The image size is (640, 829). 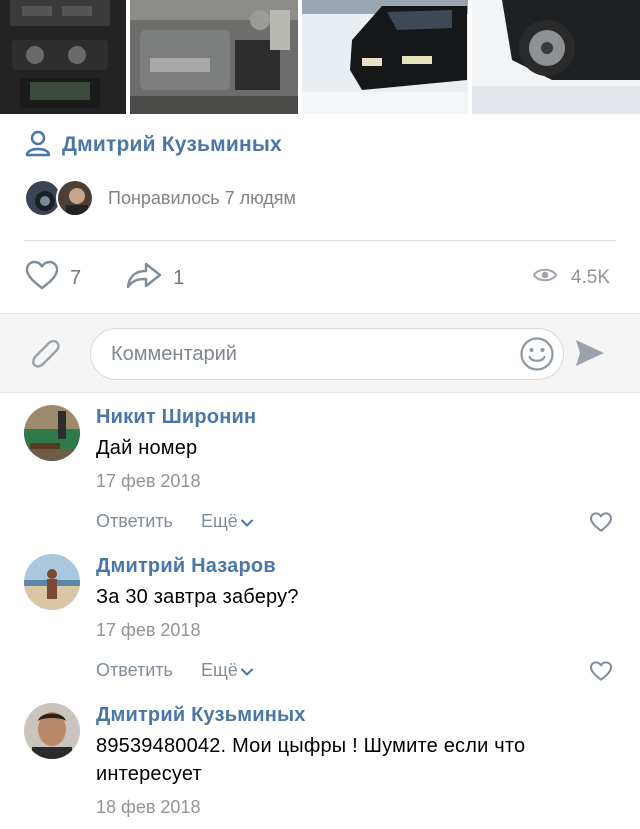 What do you see at coordinates (147, 448) in the screenshot?
I see `comment-text: Дай номер` at bounding box center [147, 448].